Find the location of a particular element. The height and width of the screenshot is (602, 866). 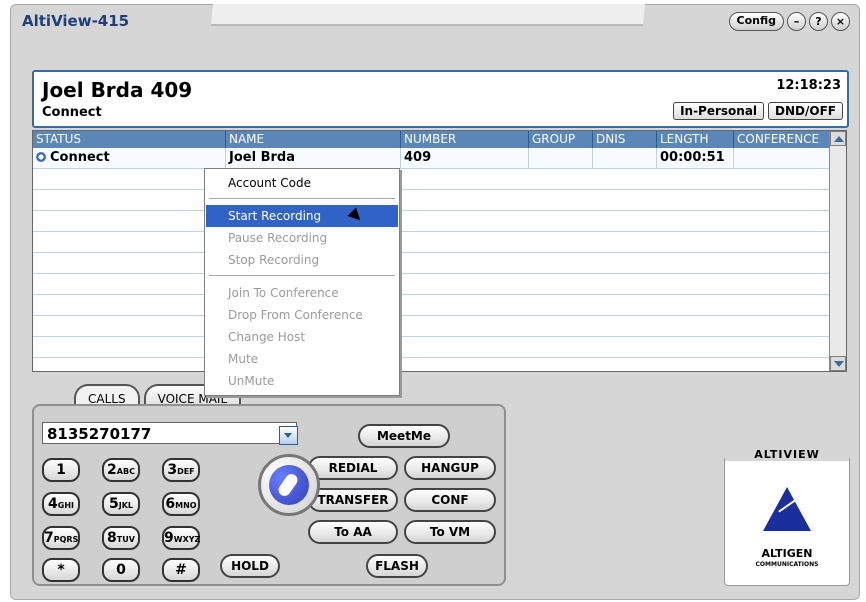

keypad-3: 3DEF is located at coordinates (181, 470).